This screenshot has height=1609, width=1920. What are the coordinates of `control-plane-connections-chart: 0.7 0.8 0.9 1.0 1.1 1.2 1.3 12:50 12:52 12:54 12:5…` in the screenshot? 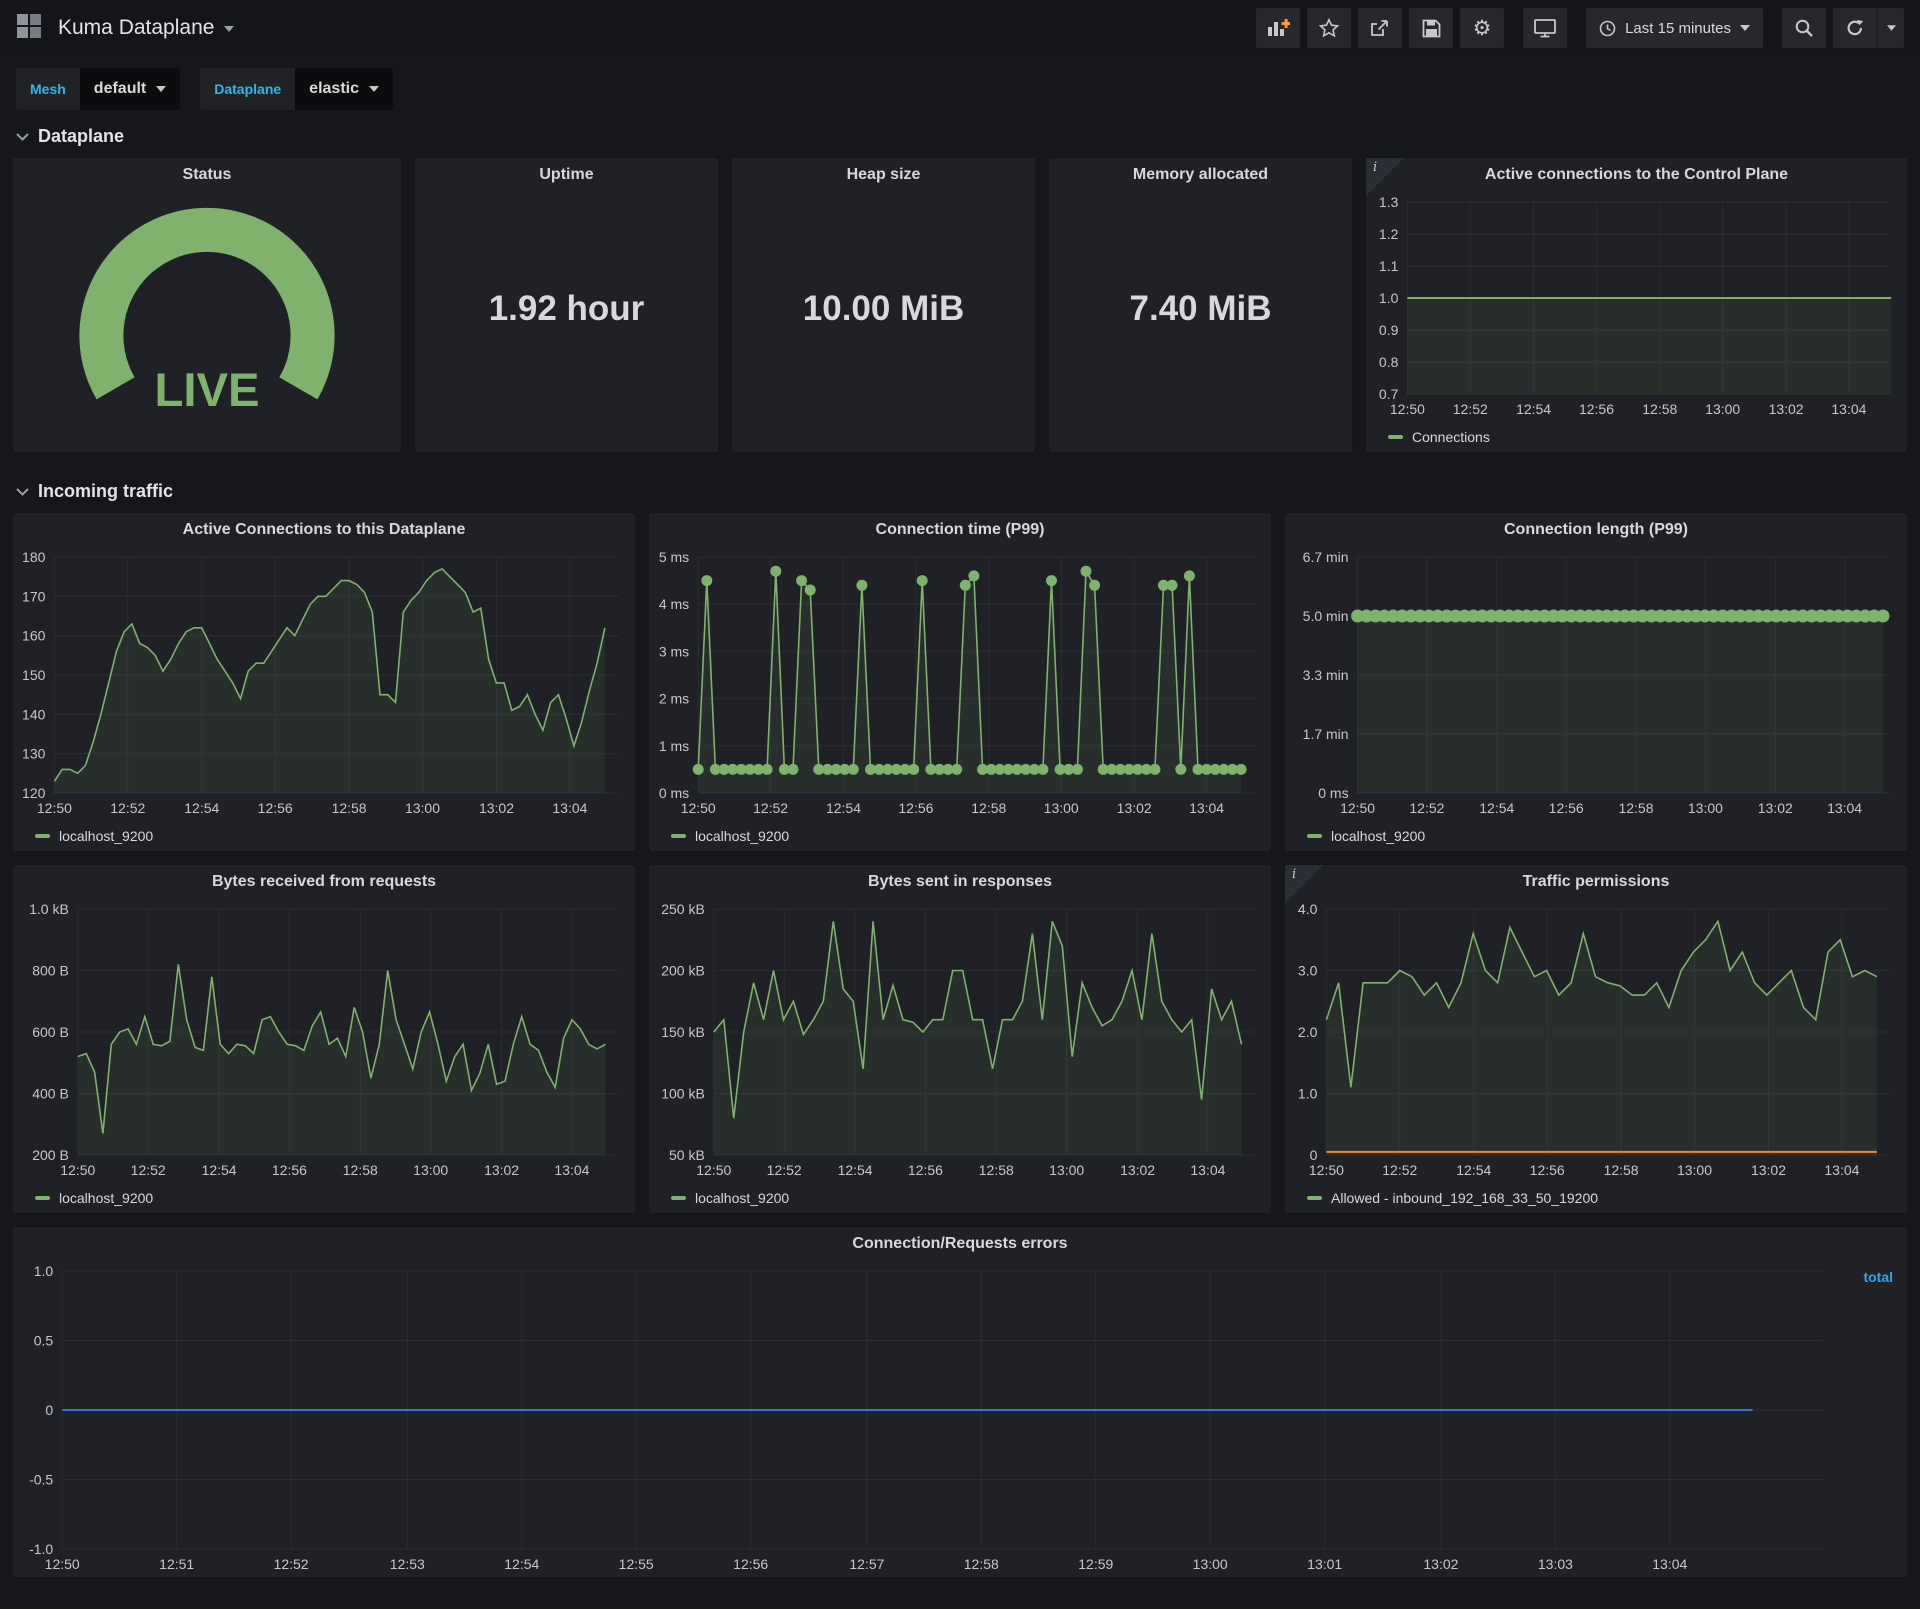 It's located at (1636, 307).